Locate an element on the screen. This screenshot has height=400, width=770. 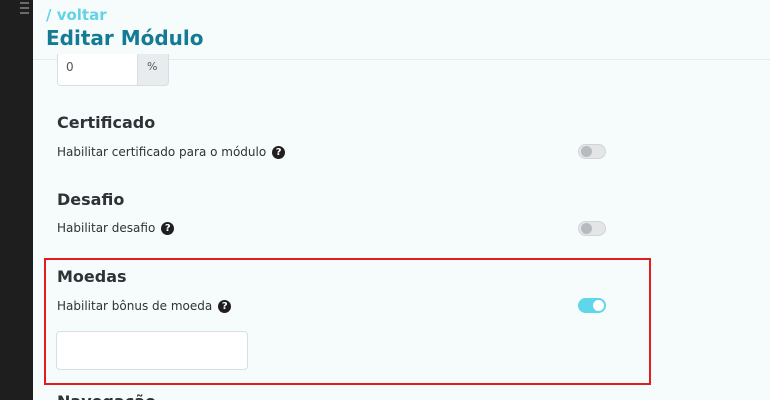
coins-toggle is located at coordinates (592, 305).